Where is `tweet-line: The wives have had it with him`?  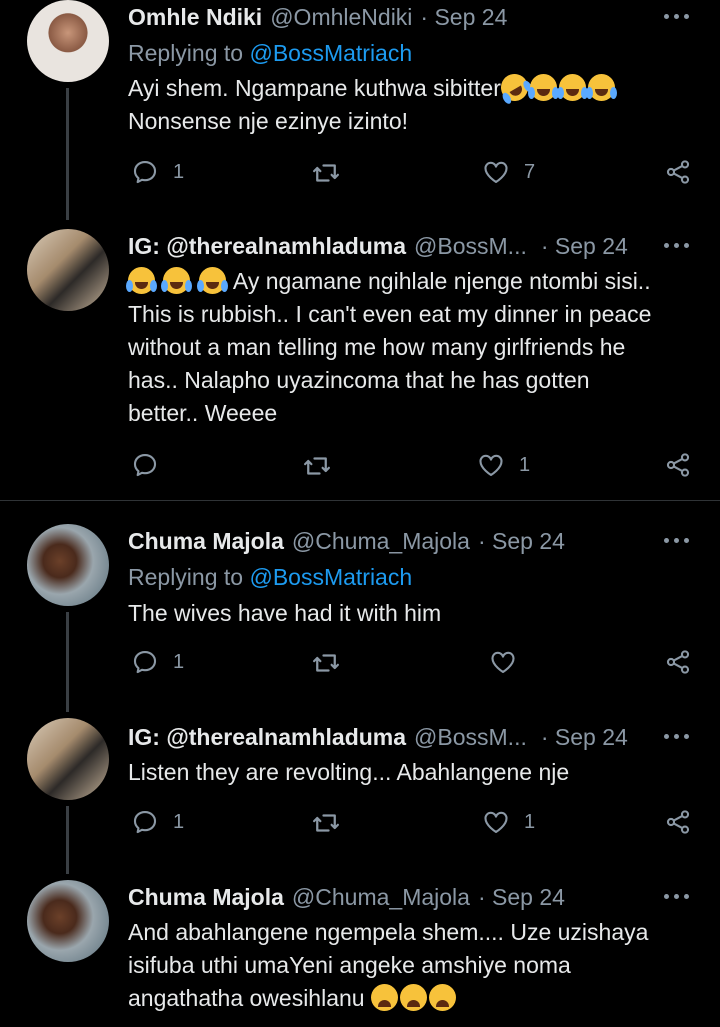
tweet-line: The wives have had it with him is located at coordinates (285, 613).